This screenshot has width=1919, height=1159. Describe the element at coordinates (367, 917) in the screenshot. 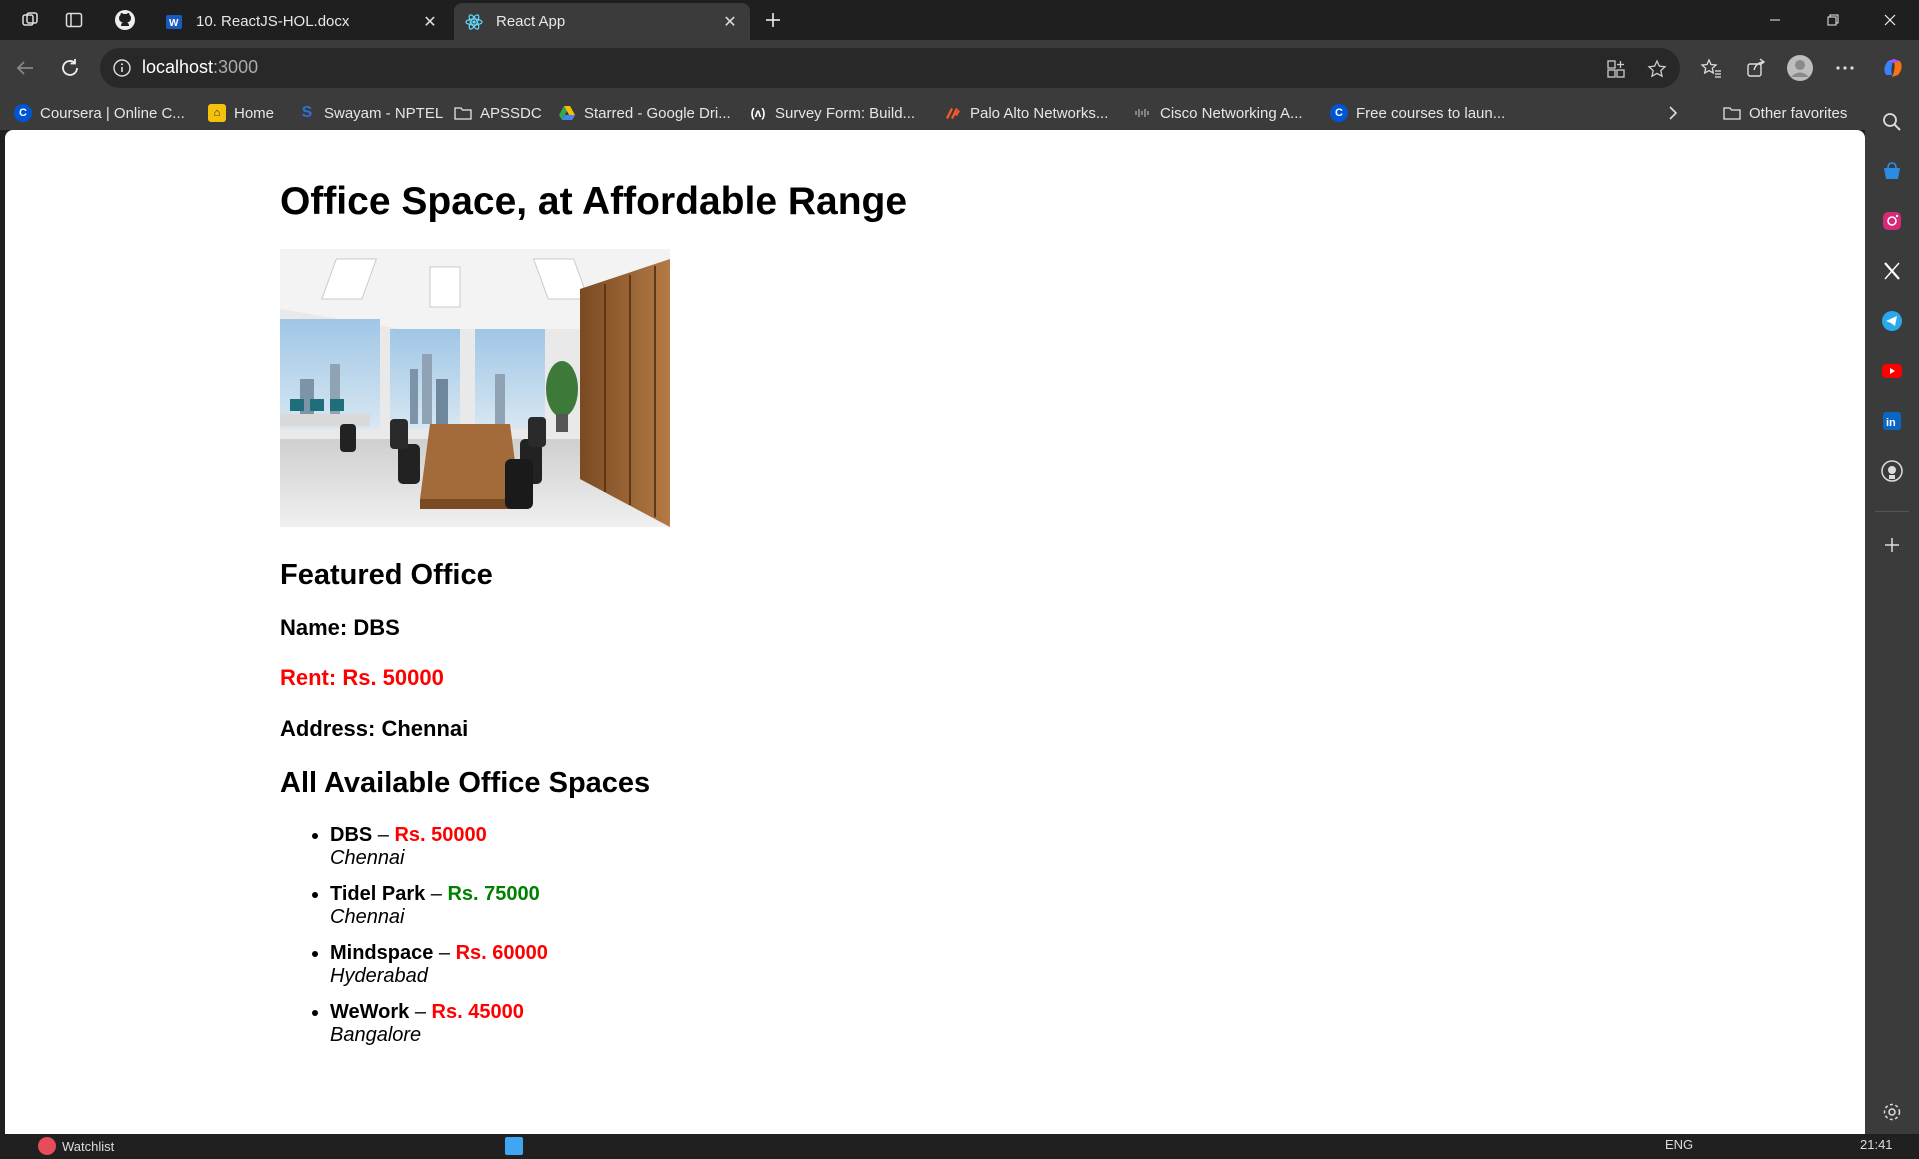

I see `office-city: Chennai` at that location.